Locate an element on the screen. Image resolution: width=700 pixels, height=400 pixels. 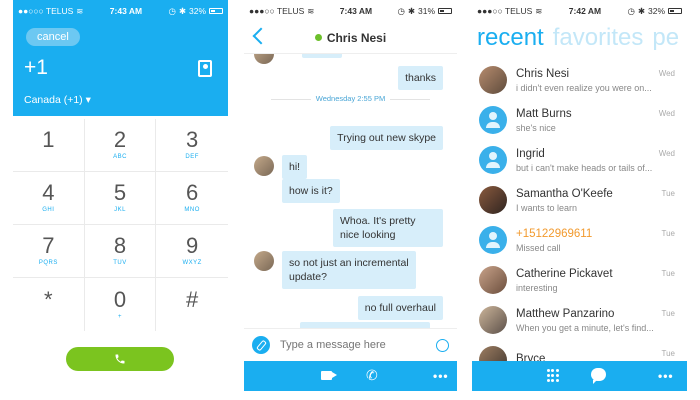
chat-title: Chris Nesi is located at coordinates (350, 37).